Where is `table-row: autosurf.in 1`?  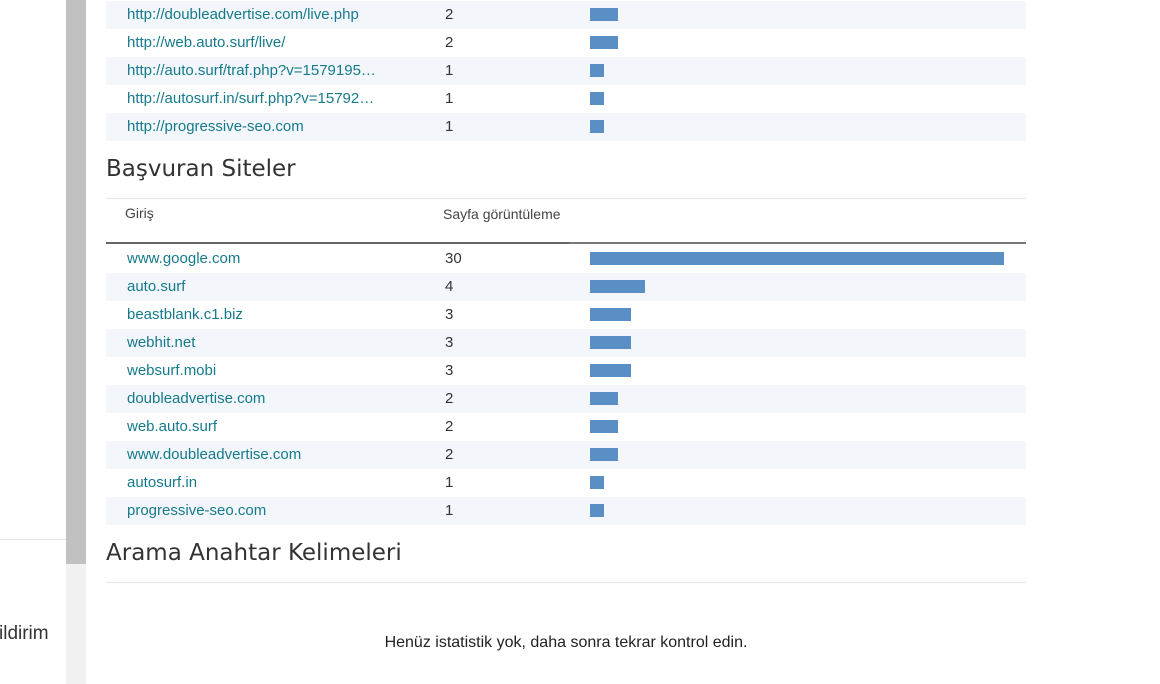 table-row: autosurf.in 1 is located at coordinates (566, 483).